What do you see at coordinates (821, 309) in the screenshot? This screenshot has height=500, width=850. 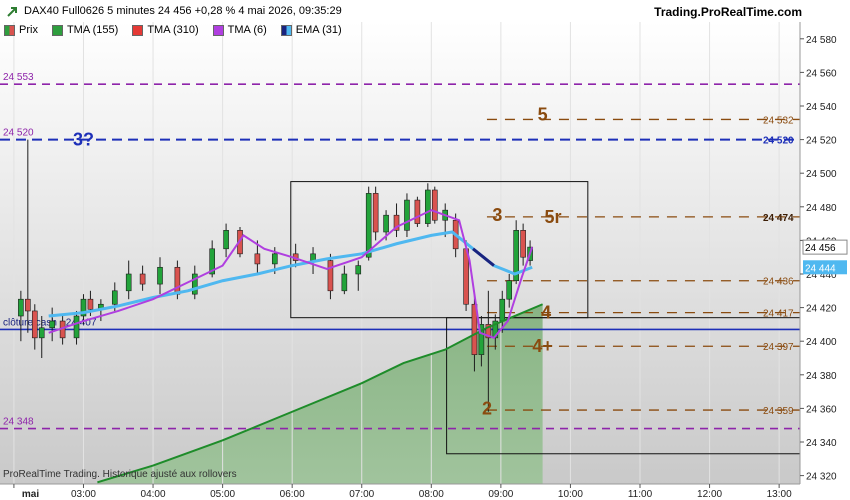 I see `price-tick-label: 24 420` at bounding box center [821, 309].